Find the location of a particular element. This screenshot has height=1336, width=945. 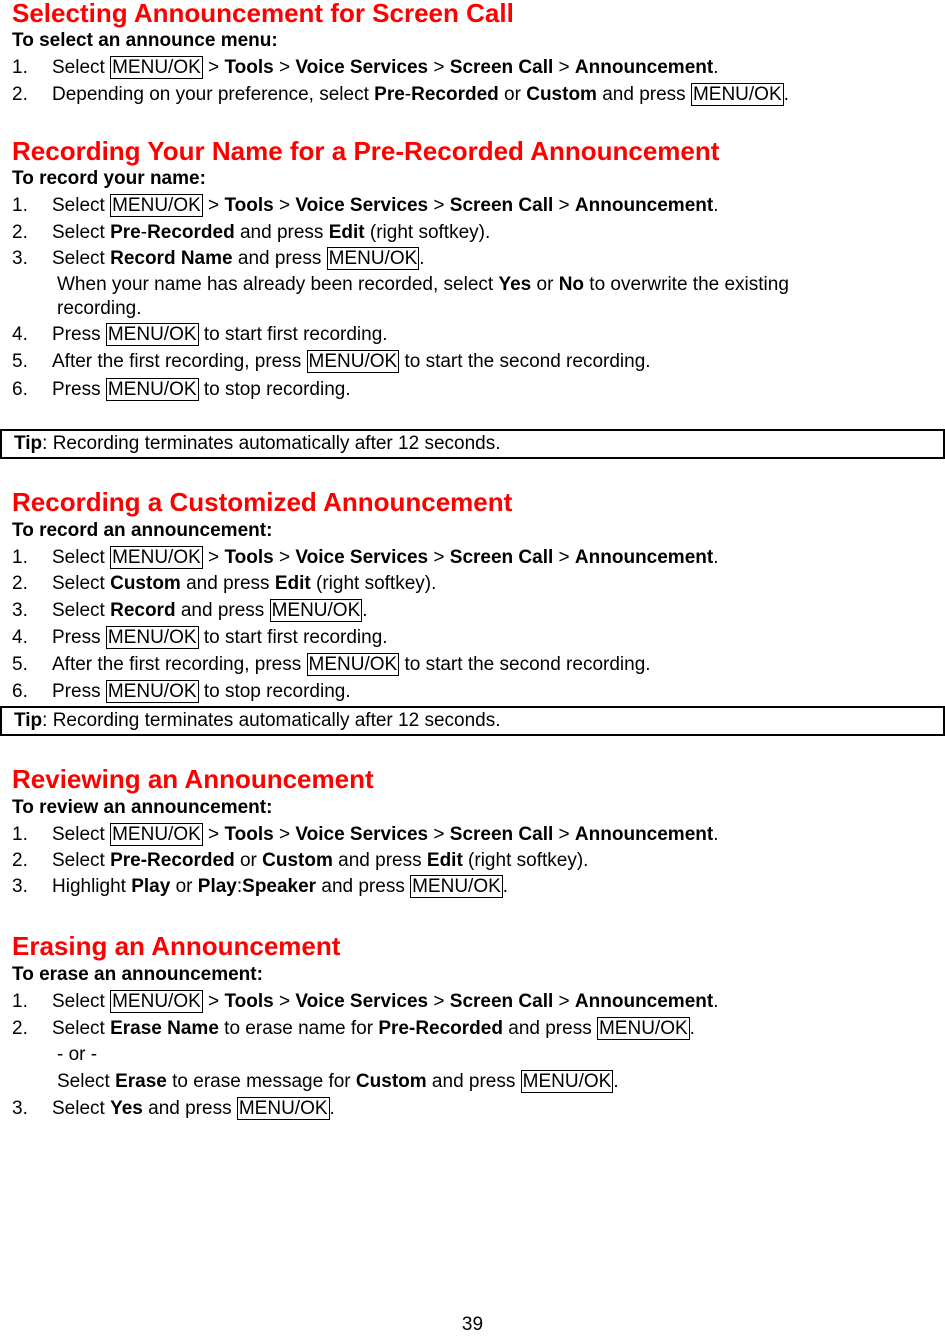

step-text: to stop recording. is located at coordinates (274, 389).